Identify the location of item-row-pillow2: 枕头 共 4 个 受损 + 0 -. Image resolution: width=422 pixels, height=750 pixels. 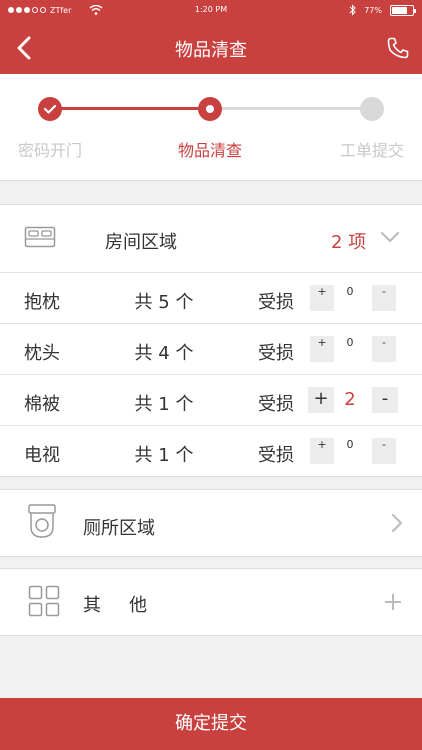
(211, 348).